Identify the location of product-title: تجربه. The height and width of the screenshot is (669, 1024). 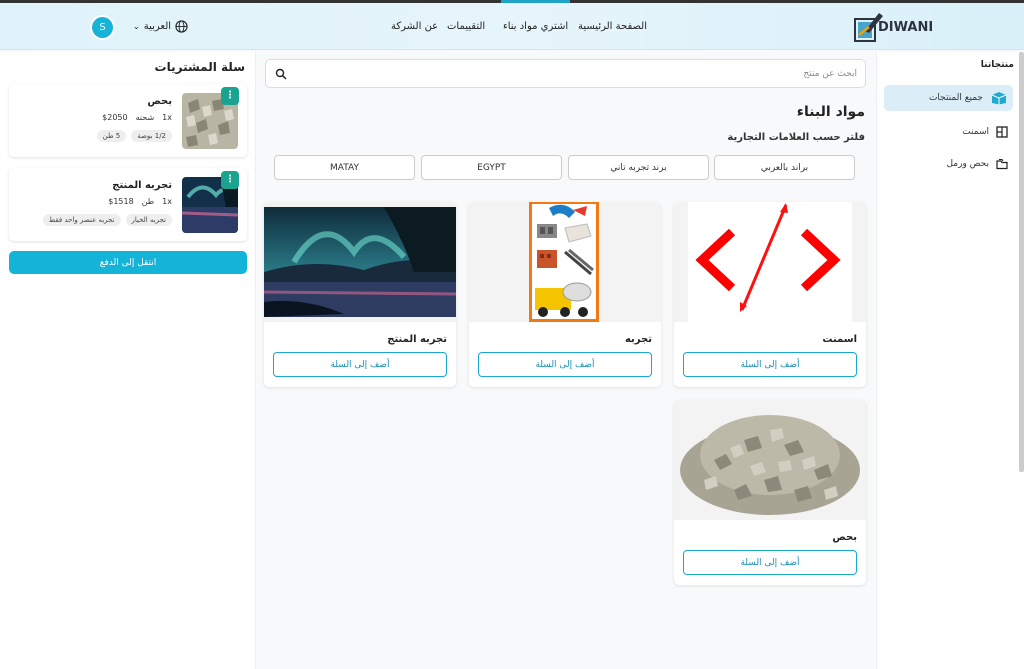
(638, 339).